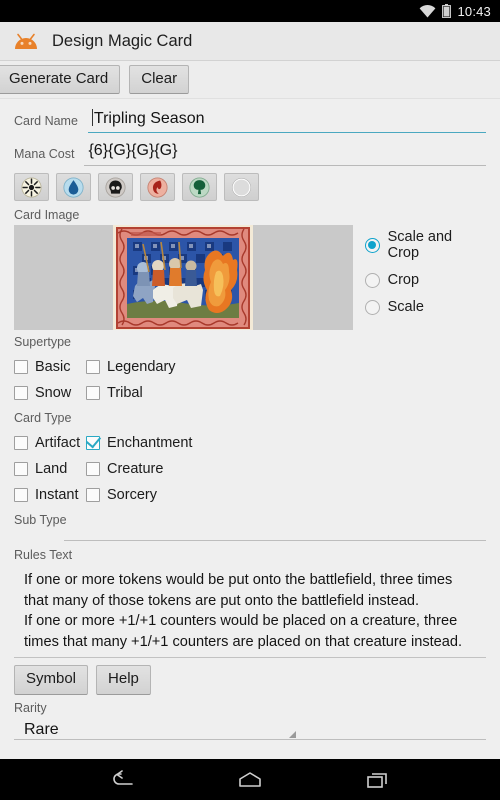 This screenshot has height=800, width=500. What do you see at coordinates (250, 495) in the screenshot?
I see `card-type-row-3: Instant Sorcery` at bounding box center [250, 495].